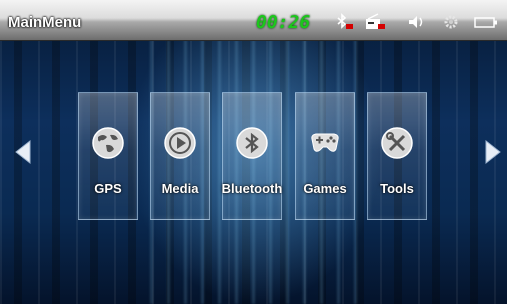  I want to click on clock-display: 00:26, so click(283, 22).